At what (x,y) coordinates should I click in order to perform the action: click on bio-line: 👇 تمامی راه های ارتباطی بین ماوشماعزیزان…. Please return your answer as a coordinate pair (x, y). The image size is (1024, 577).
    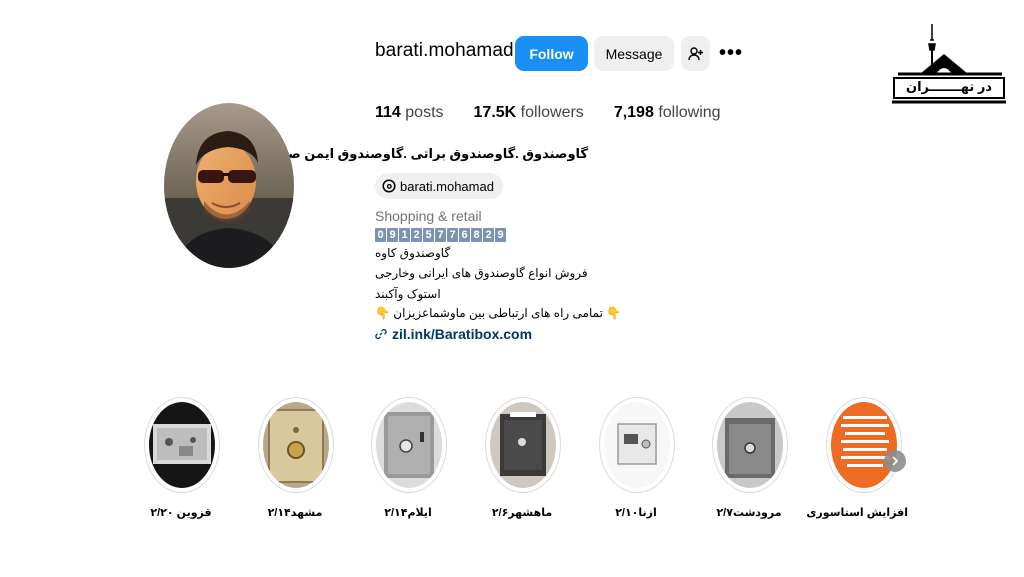
    Looking at the image, I should click on (498, 313).